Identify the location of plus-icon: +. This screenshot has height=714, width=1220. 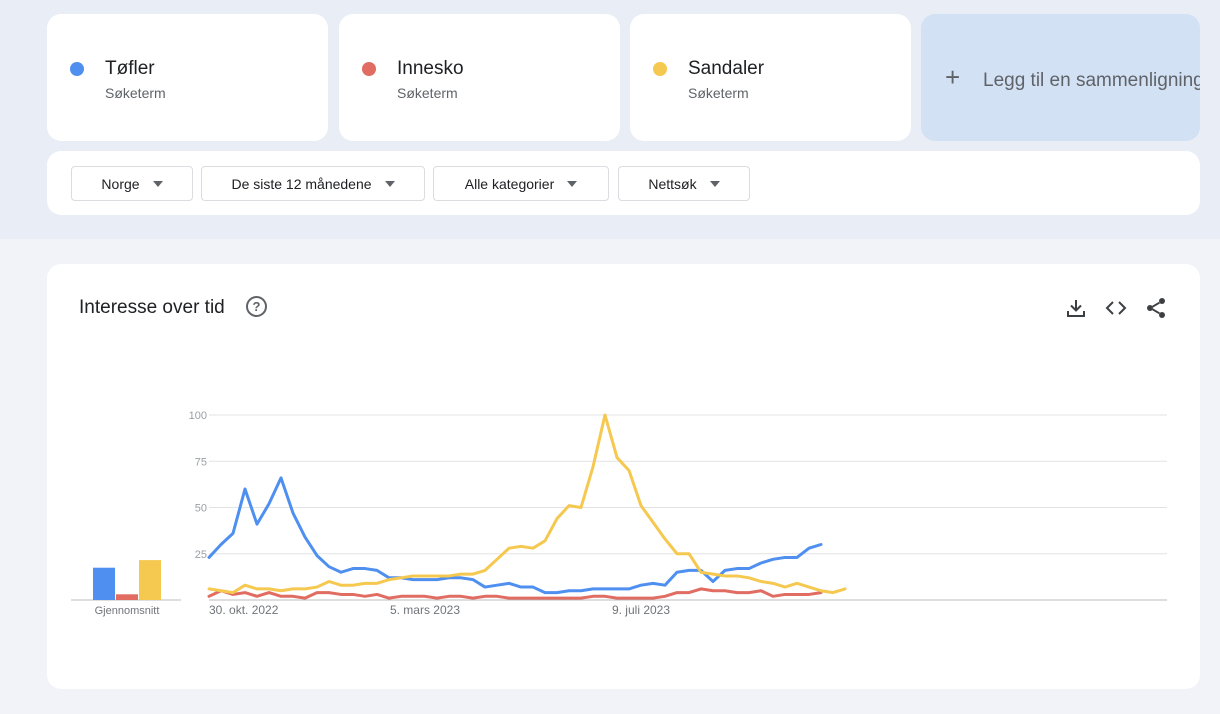
(953, 77).